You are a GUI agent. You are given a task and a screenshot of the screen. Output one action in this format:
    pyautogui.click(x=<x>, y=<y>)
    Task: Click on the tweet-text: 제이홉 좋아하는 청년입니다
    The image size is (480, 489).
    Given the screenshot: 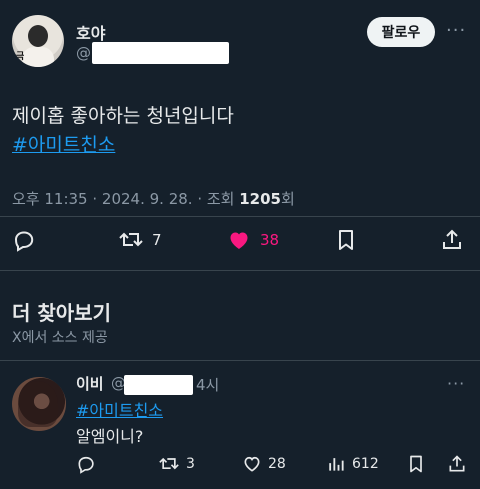 What is the action you would take?
    pyautogui.click(x=123, y=116)
    